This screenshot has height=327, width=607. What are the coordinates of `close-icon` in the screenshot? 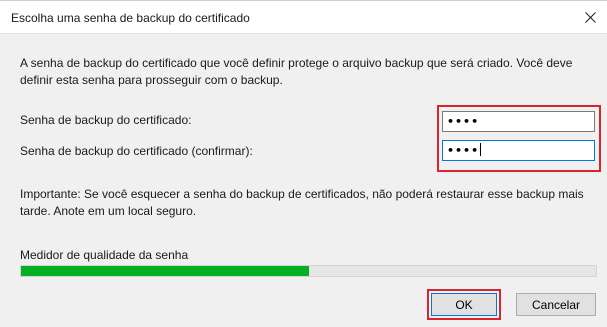 It's located at (590, 17).